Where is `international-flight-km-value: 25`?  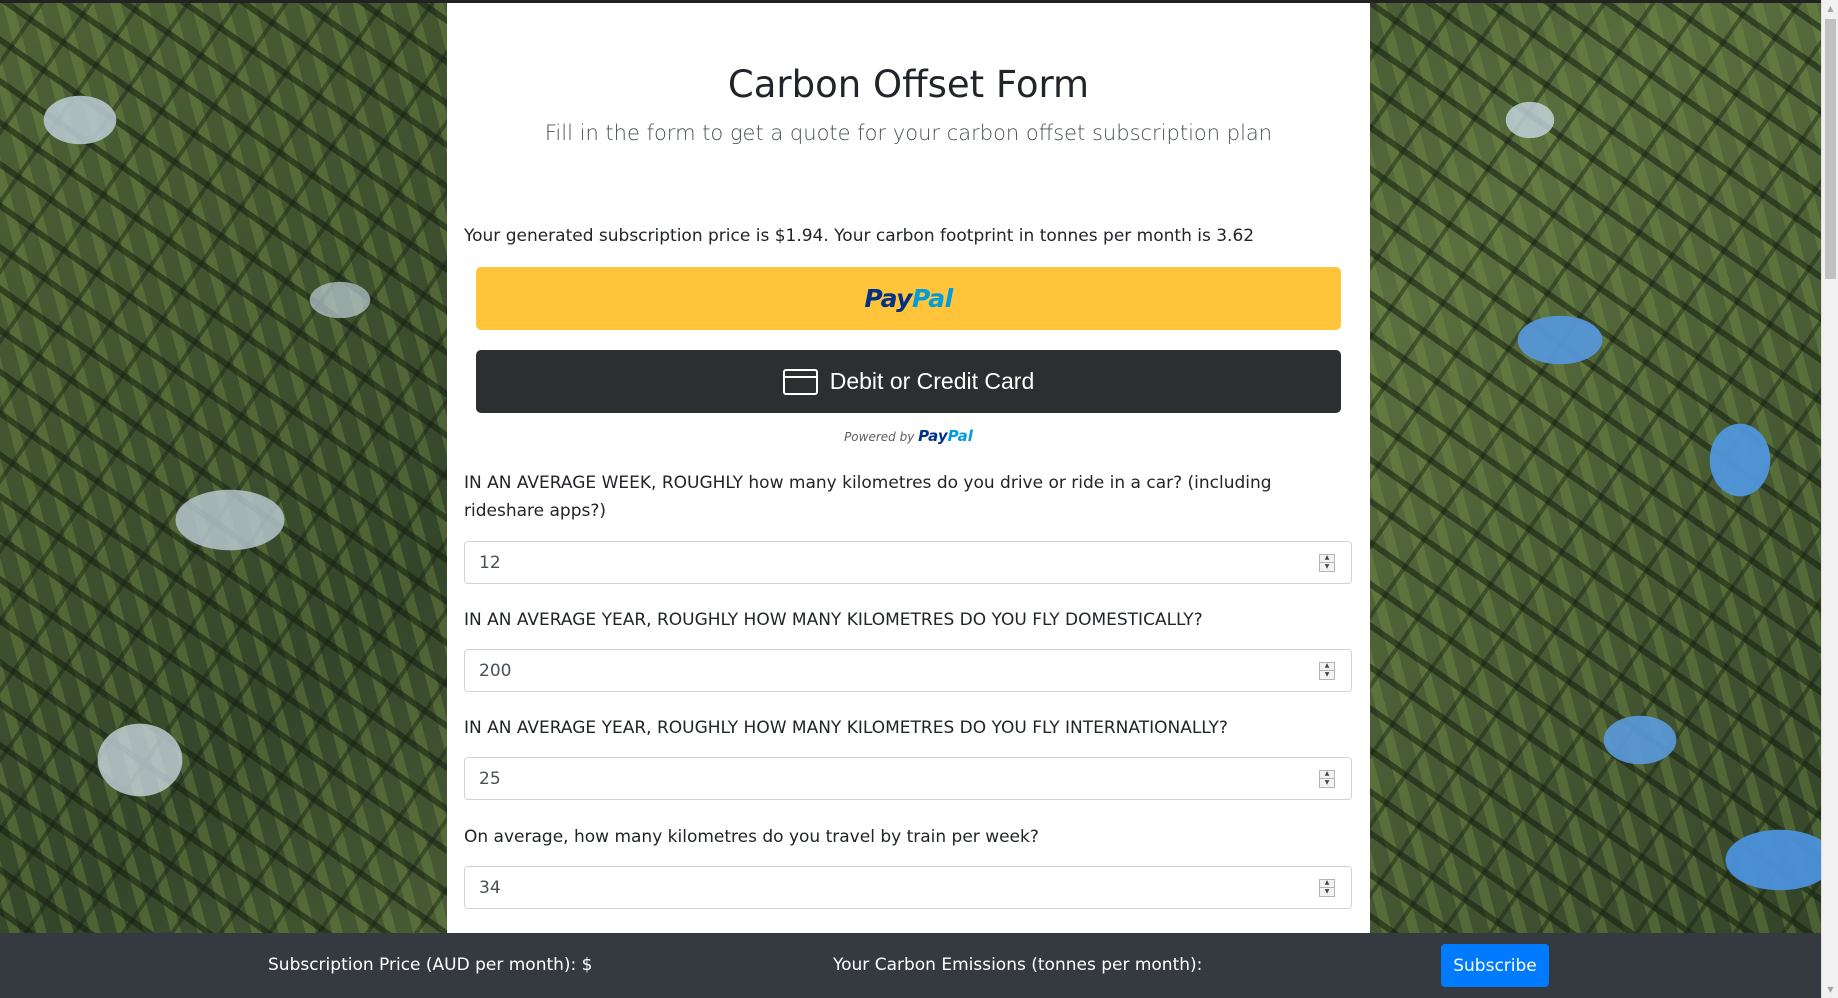
international-flight-km-value: 25 is located at coordinates (490, 778).